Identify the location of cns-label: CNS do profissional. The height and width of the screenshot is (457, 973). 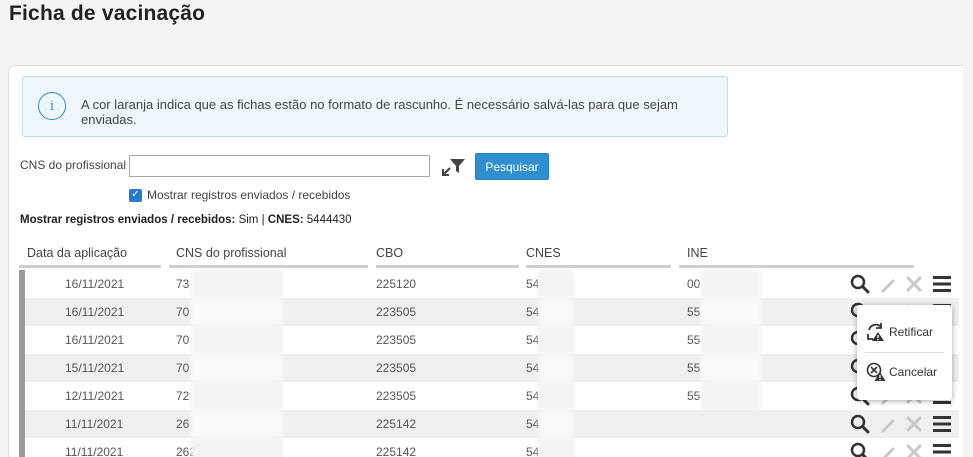
(73, 165).